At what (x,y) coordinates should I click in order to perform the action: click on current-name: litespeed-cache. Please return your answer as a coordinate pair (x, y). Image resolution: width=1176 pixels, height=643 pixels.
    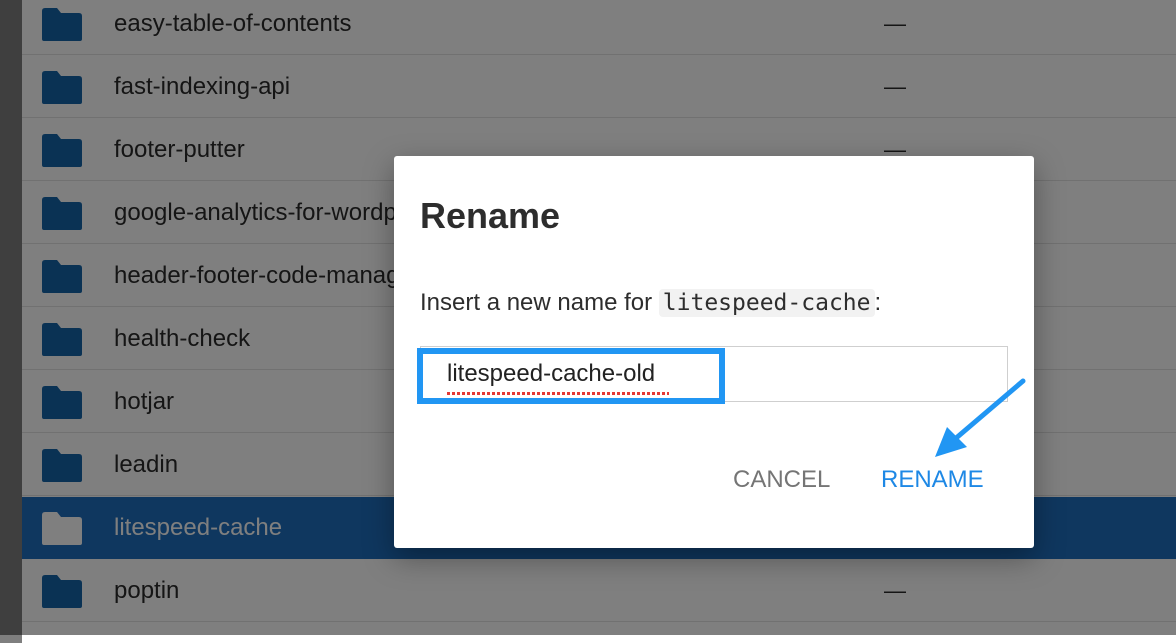
    Looking at the image, I should click on (766, 303).